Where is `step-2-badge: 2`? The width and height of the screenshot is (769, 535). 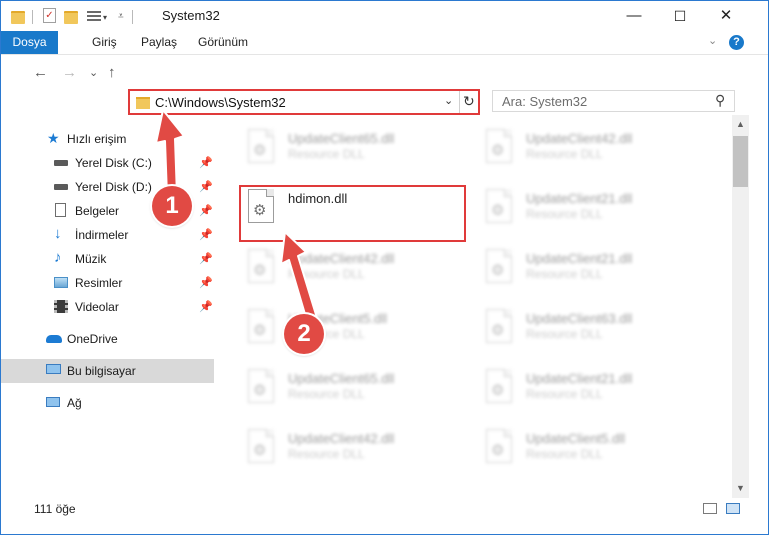 step-2-badge: 2 is located at coordinates (304, 334).